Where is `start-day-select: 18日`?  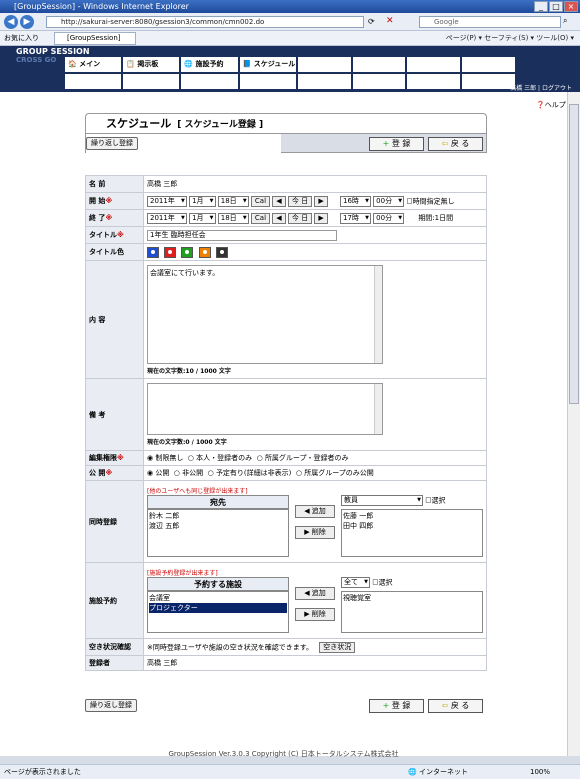
start-day-select: 18日 is located at coordinates (233, 201).